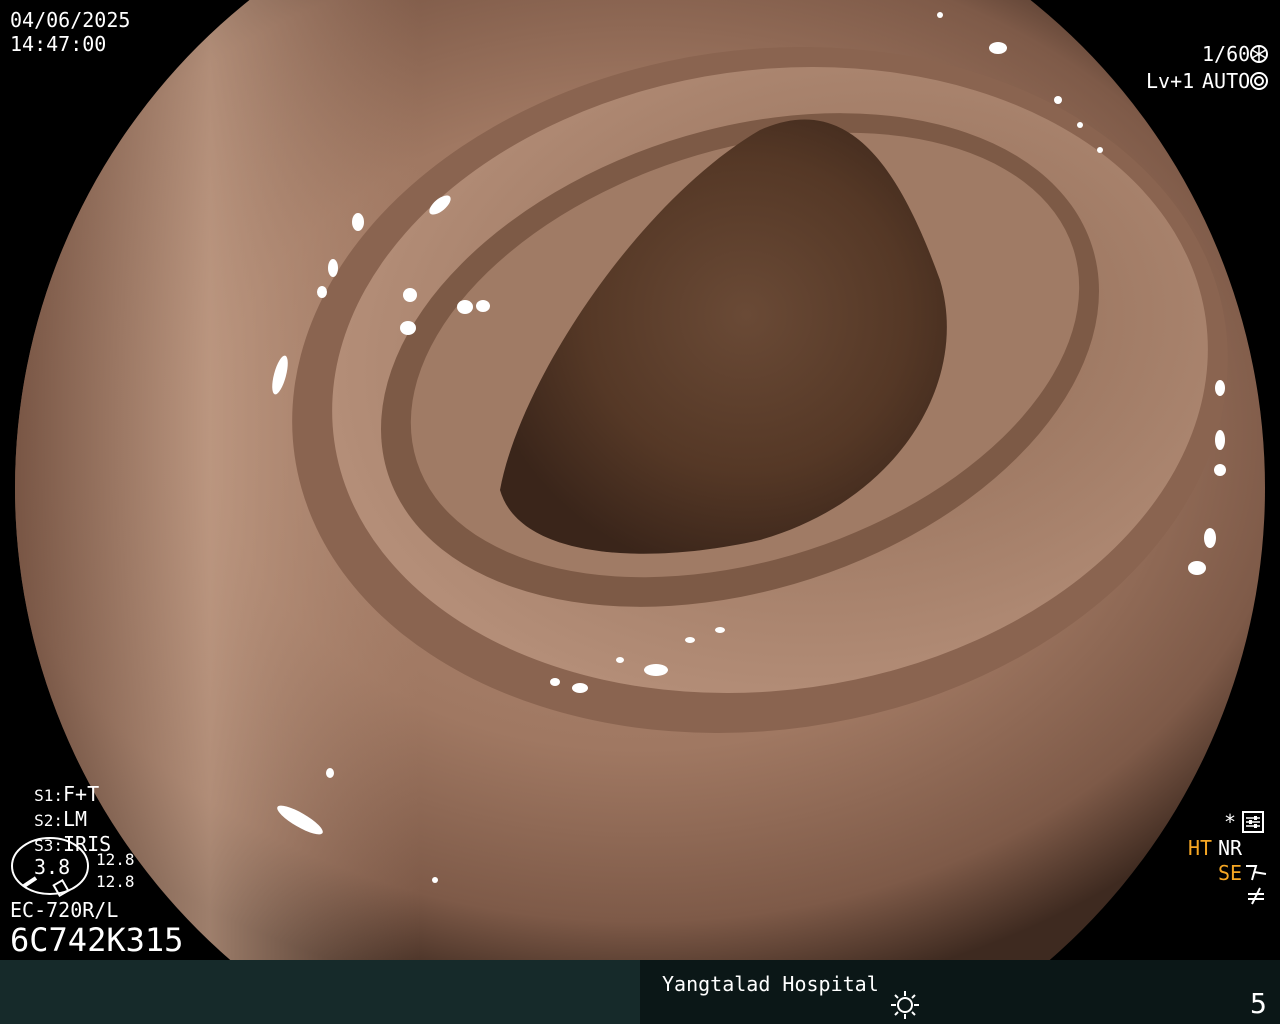 The width and height of the screenshot is (1280, 1024). Describe the element at coordinates (1258, 1003) in the screenshot. I see `footer-number: 5` at that location.